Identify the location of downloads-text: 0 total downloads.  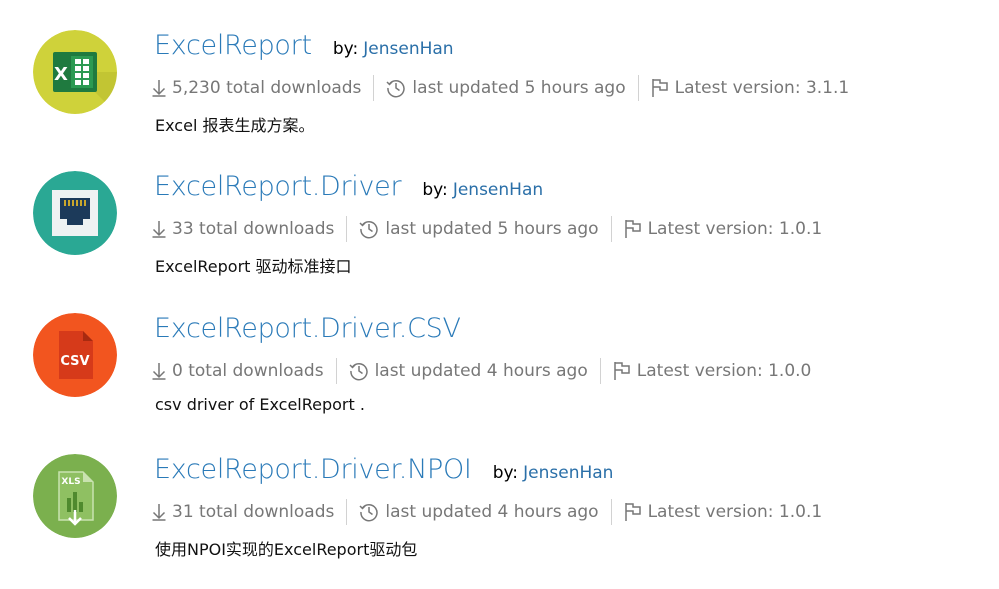
(248, 371).